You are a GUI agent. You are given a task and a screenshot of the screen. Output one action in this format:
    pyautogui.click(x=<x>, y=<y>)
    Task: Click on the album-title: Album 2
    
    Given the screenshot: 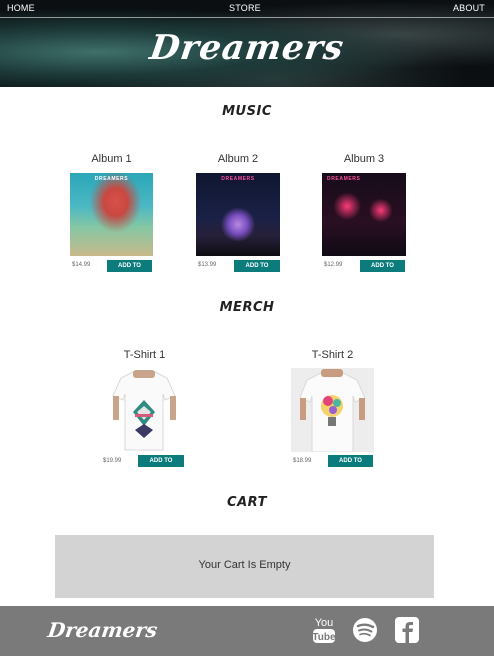 What is the action you would take?
    pyautogui.click(x=238, y=159)
    